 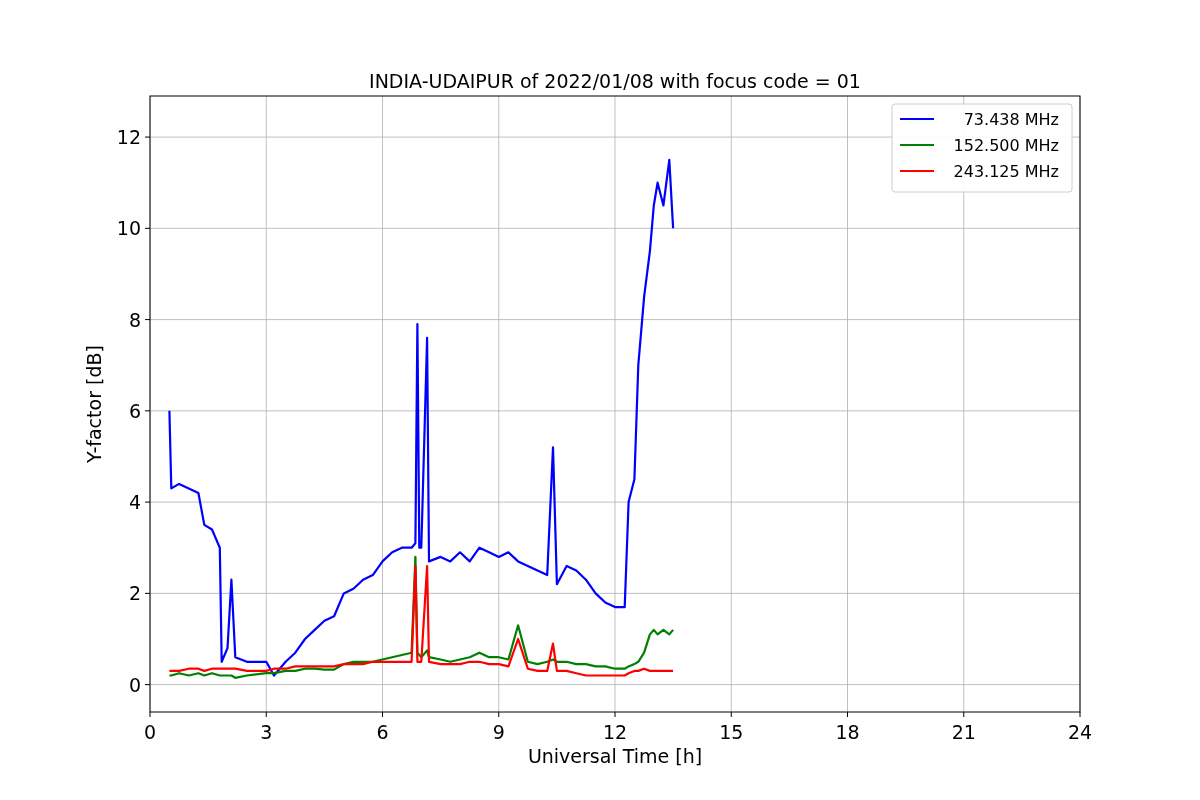 I want to click on axis-label: Y-factor [dB], so click(x=94, y=404).